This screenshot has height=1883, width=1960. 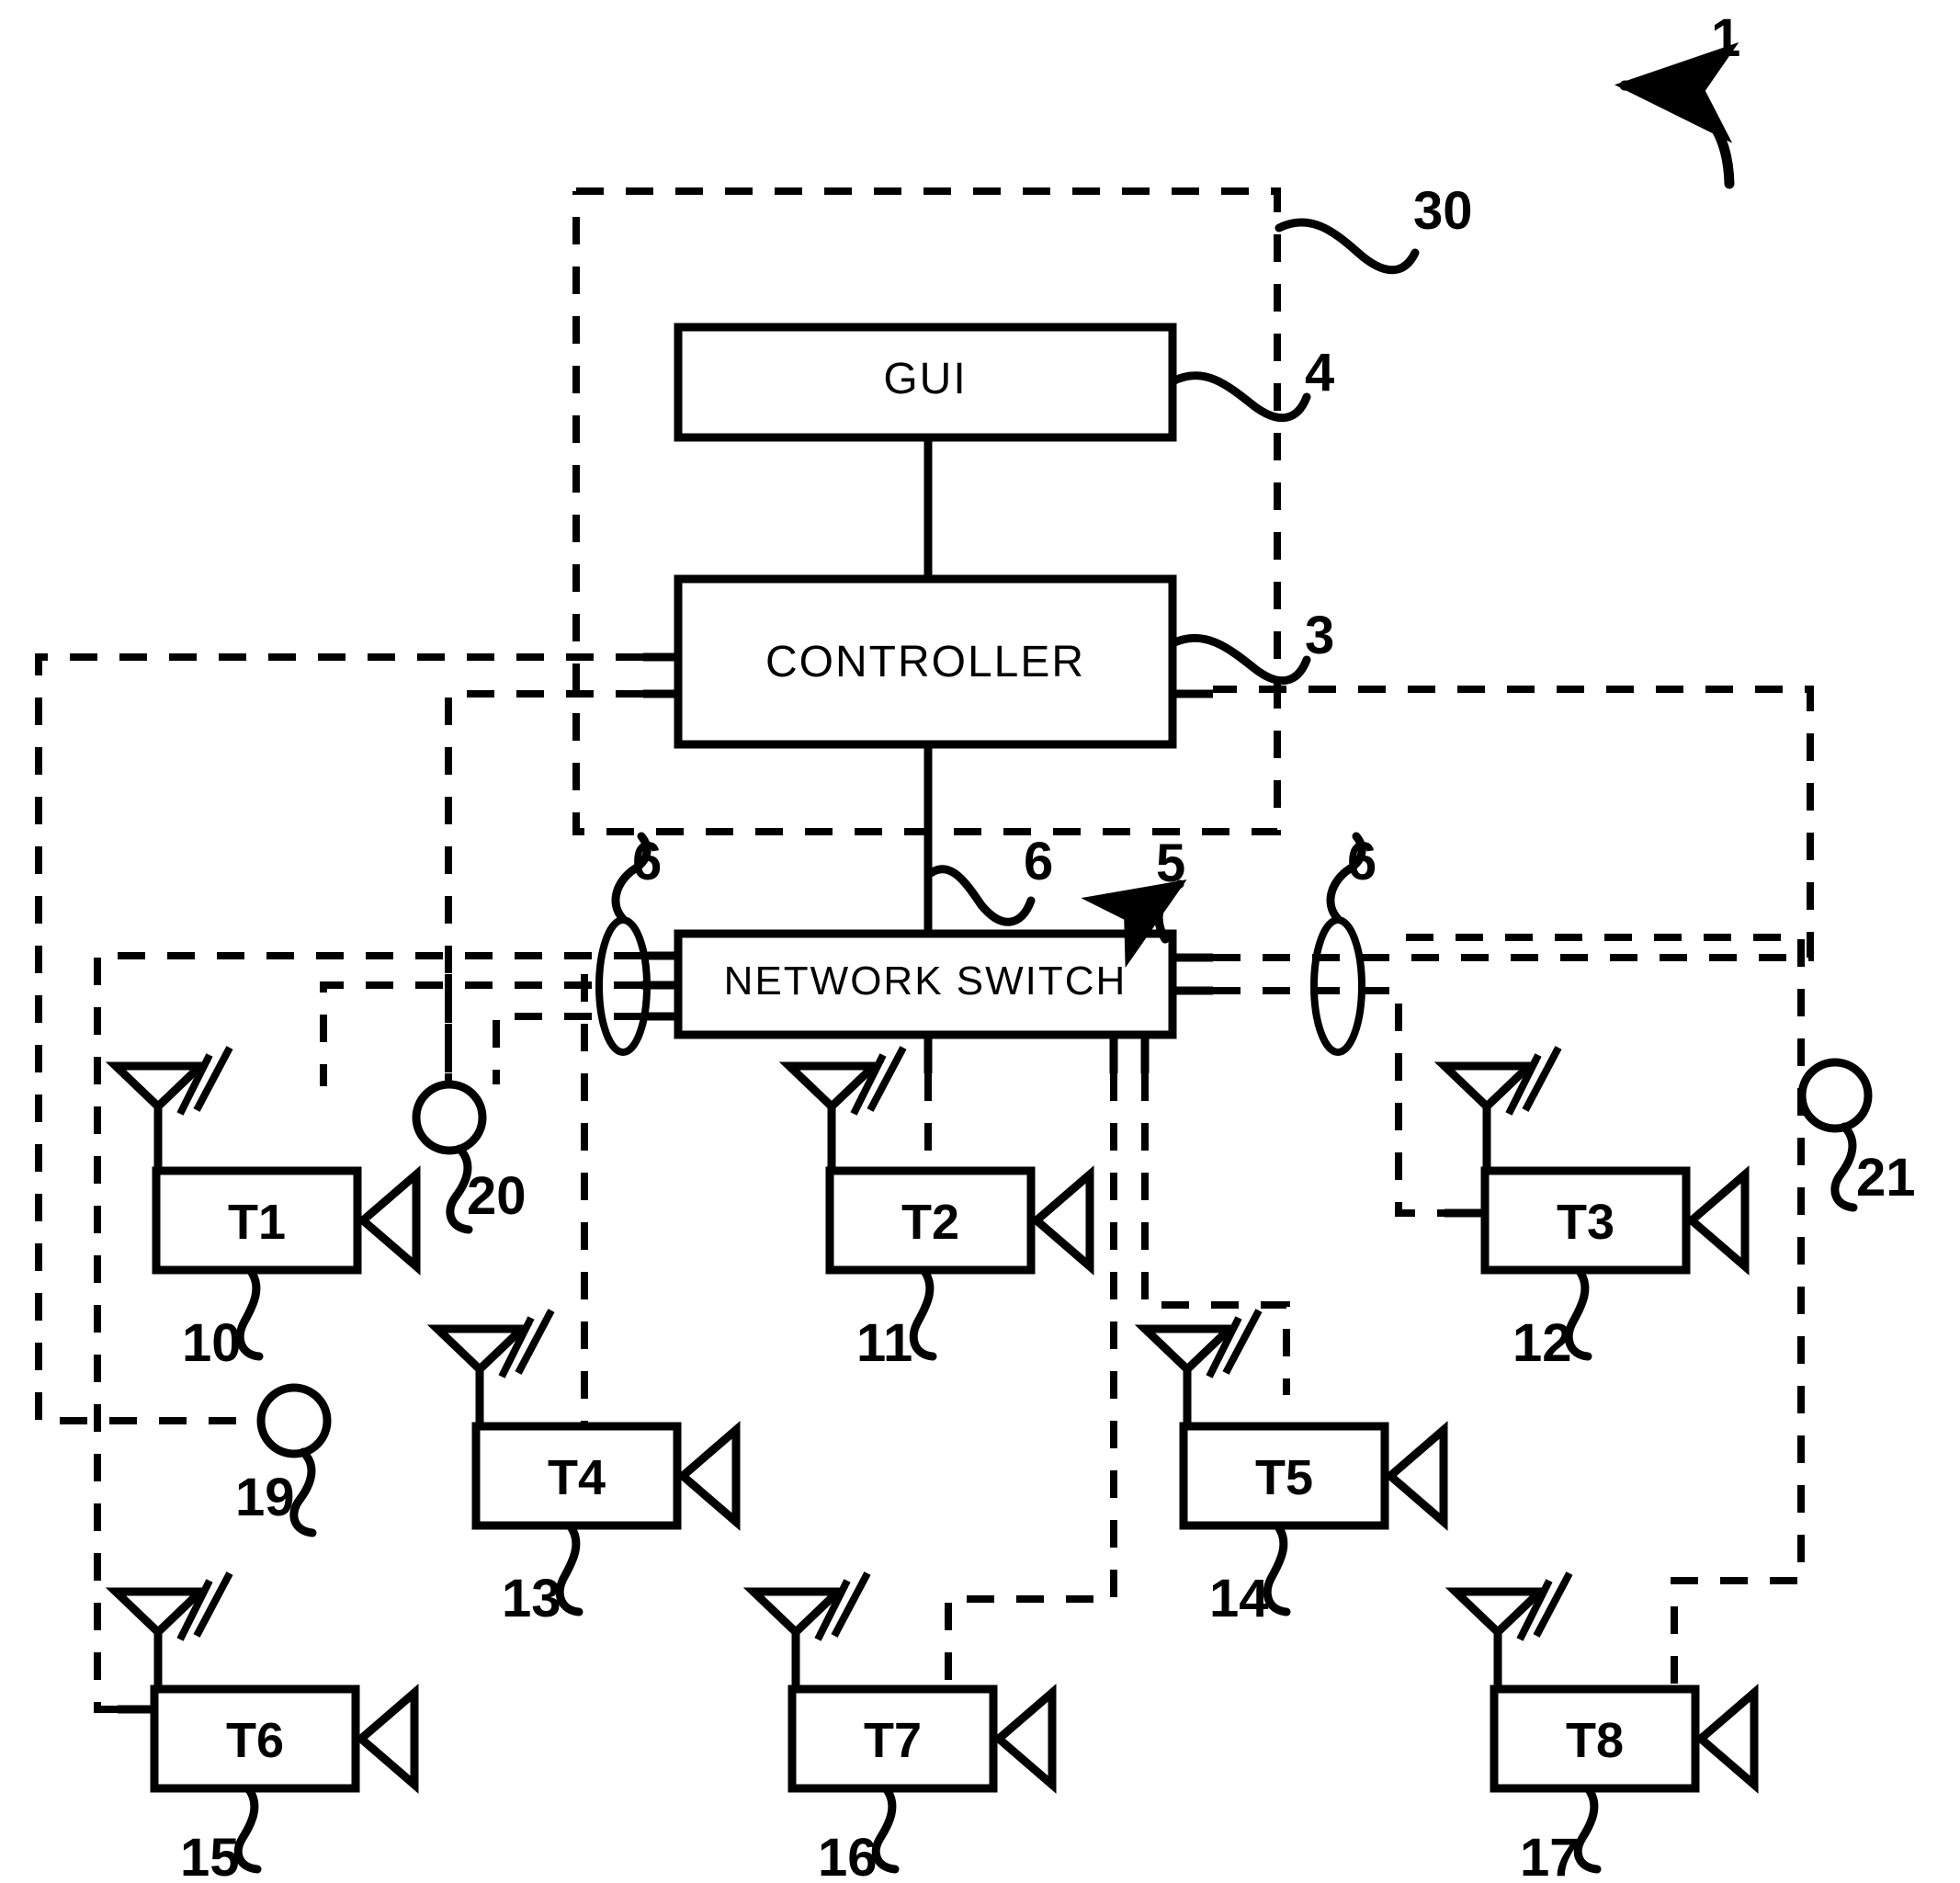 What do you see at coordinates (490, 1367) in the screenshot?
I see `antenna-icon-t4` at bounding box center [490, 1367].